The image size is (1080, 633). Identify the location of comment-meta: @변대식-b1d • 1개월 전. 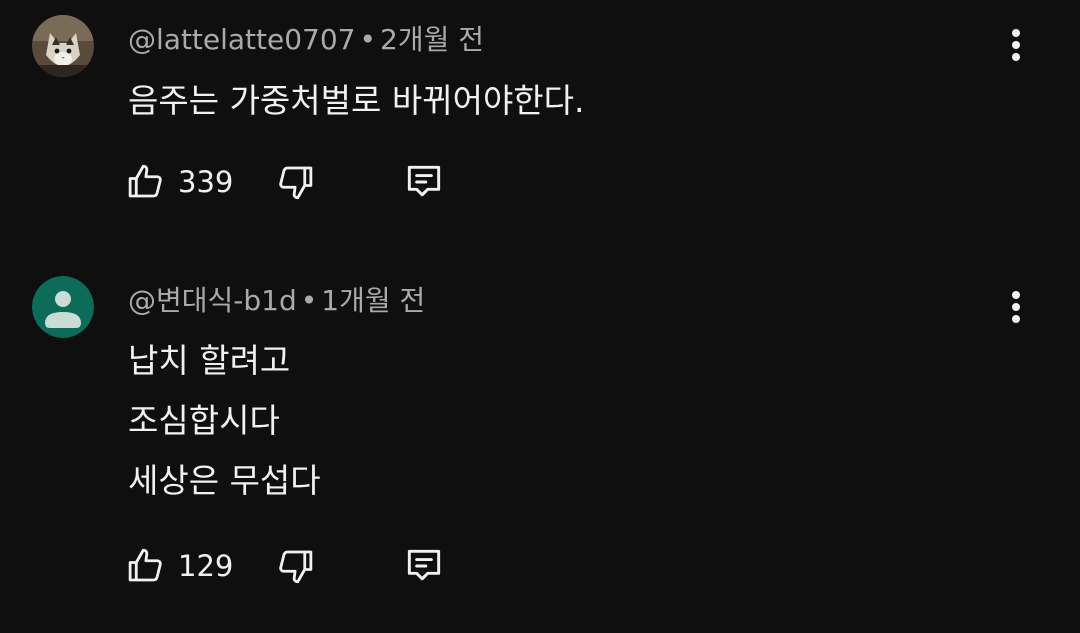
(276, 299).